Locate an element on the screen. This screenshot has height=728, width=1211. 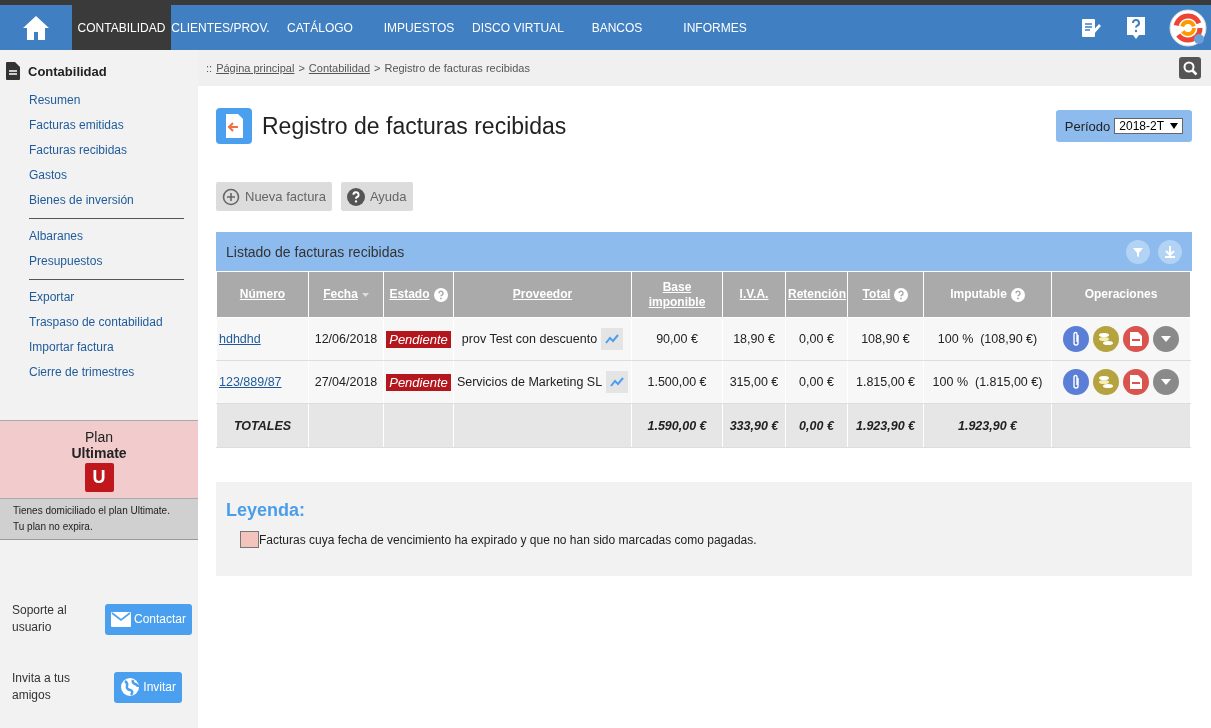
plan-label: Plan is located at coordinates (99, 437).